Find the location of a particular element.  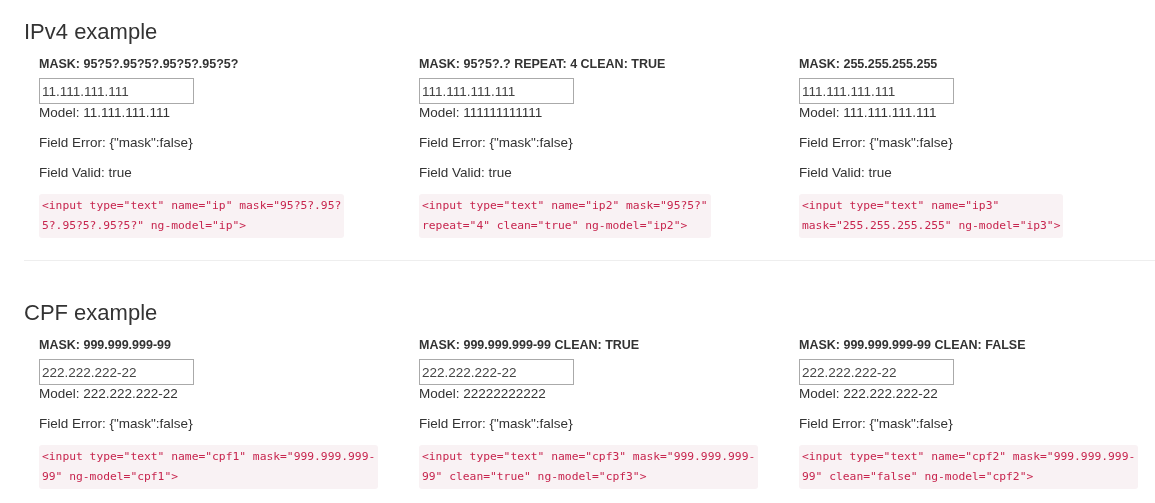

mask-label: MASK: 255.255.255.255 is located at coordinates (868, 64).